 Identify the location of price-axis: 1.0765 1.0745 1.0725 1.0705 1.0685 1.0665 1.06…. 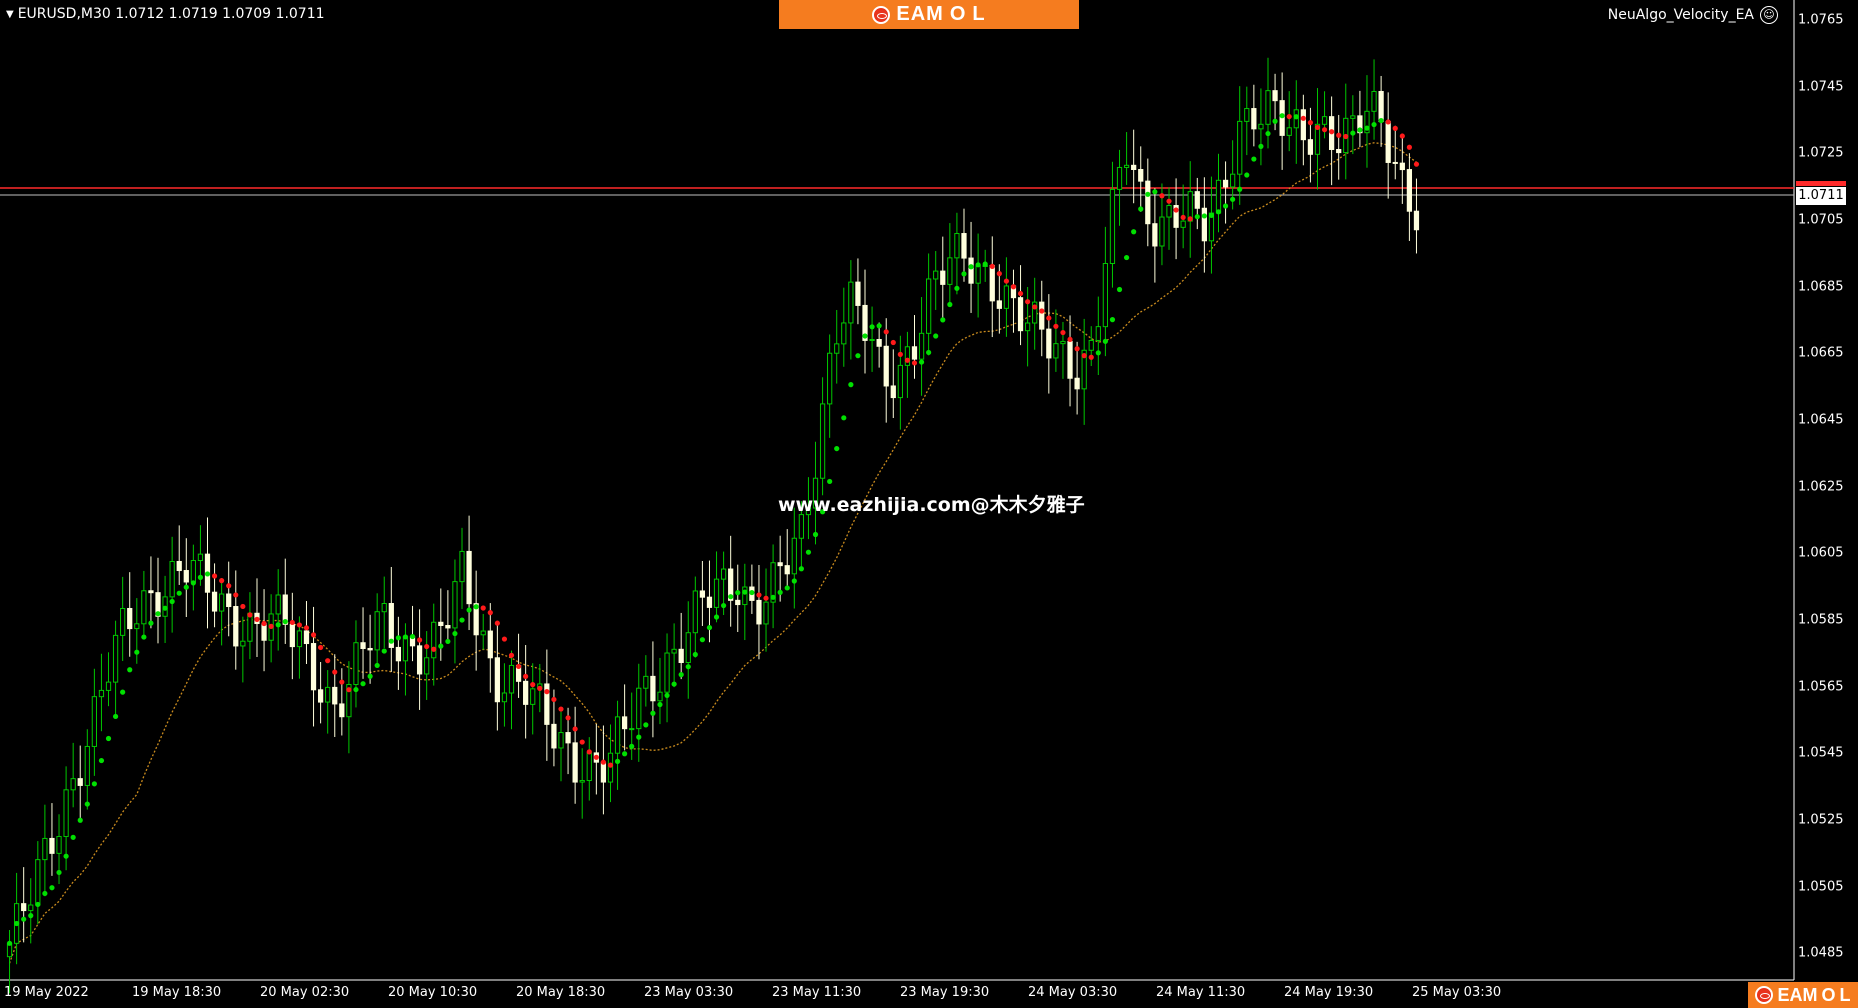
(1826, 489).